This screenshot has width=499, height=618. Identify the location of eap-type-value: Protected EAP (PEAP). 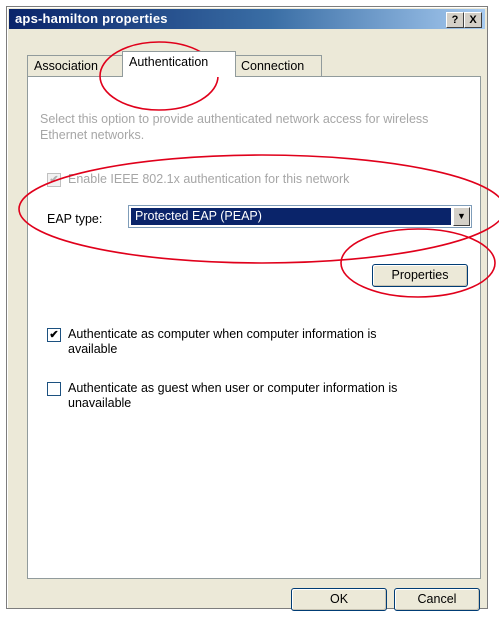
(291, 216).